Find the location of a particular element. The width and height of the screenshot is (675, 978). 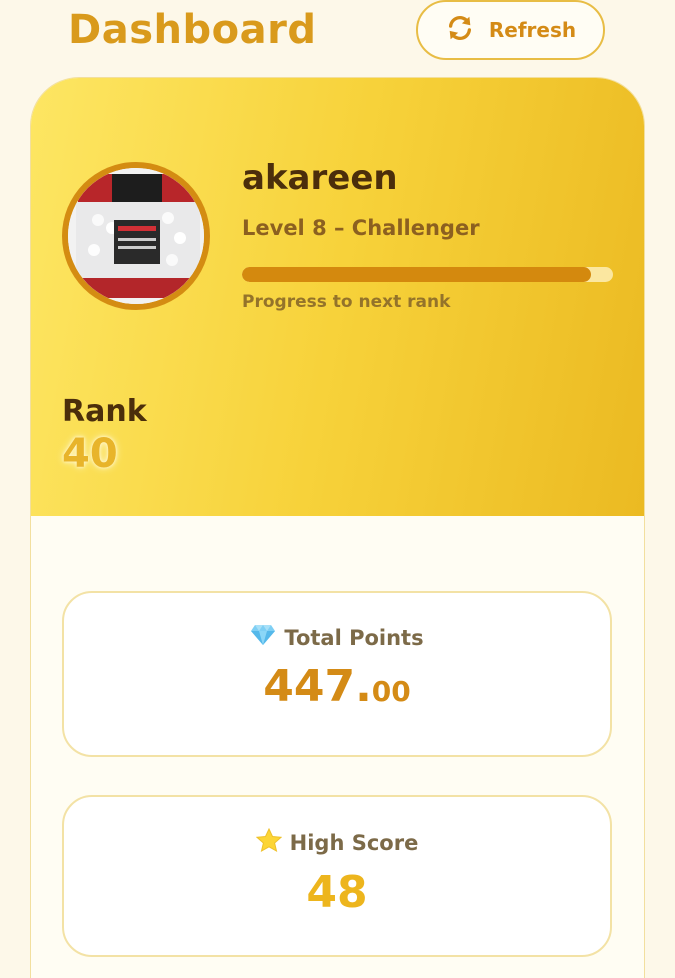

high-score-label-row: High Score is located at coordinates (337, 842).